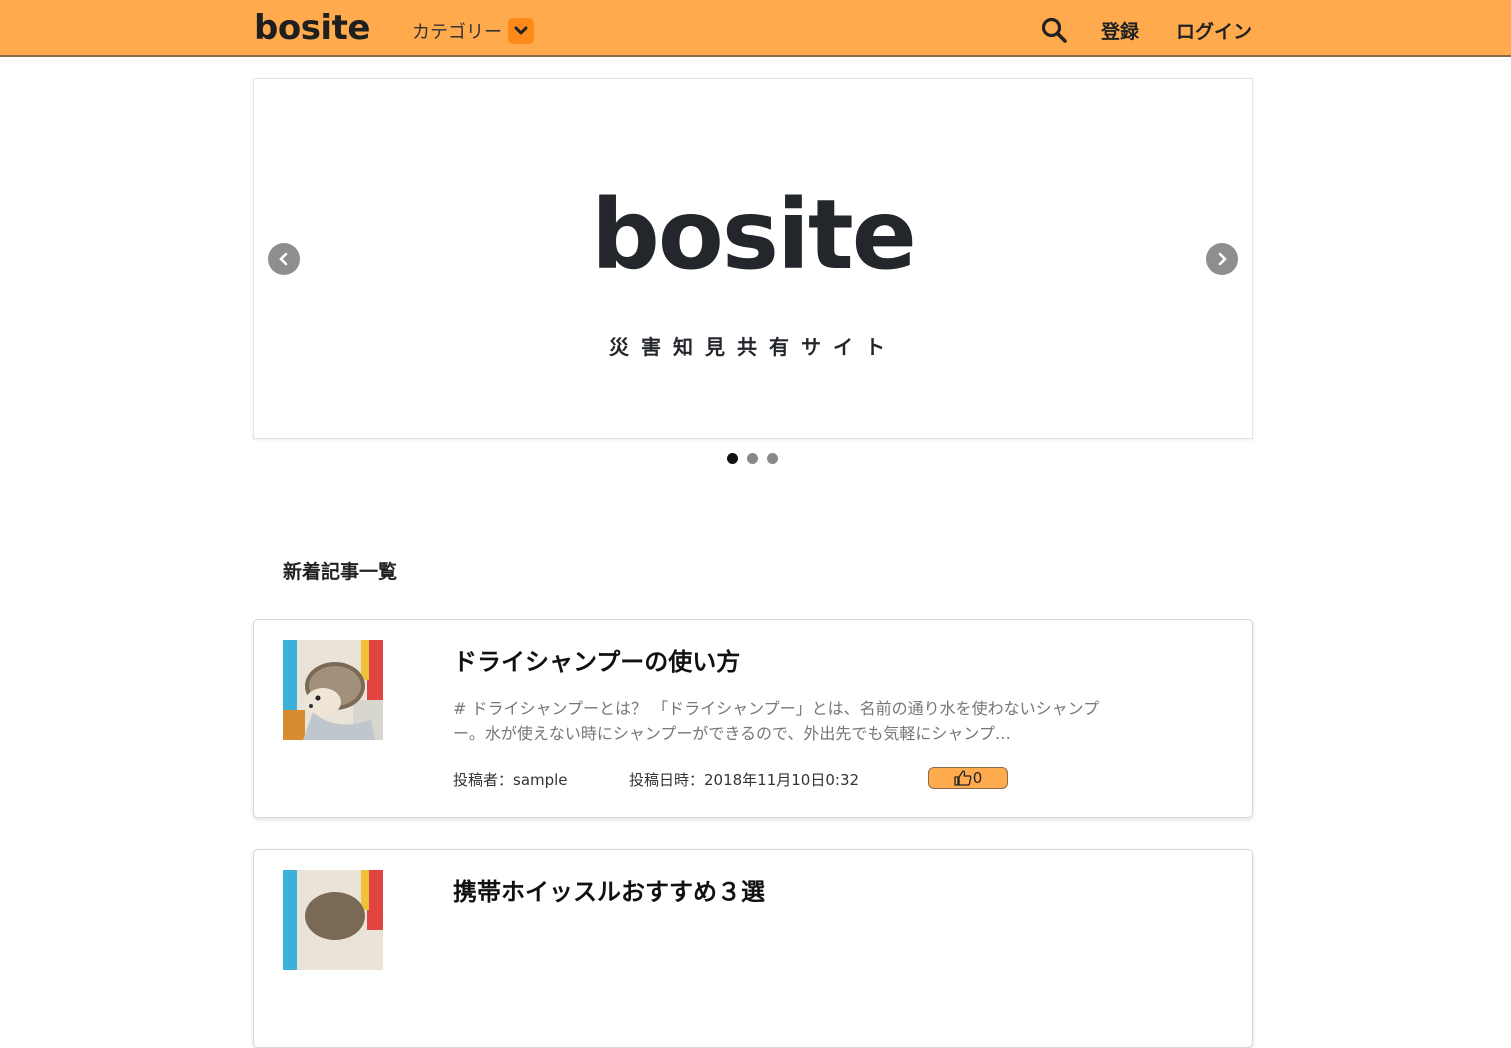 The height and width of the screenshot is (1048, 1511). Describe the element at coordinates (753, 347) in the screenshot. I see `hero-tagline: 災害知見共有サイト` at that location.